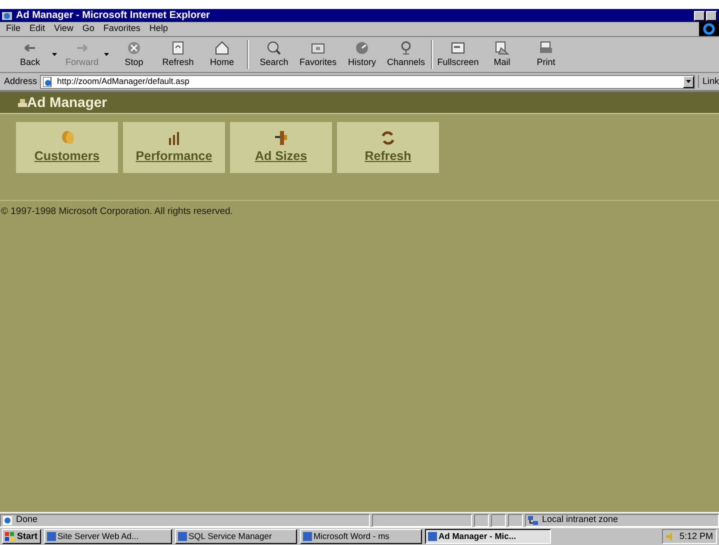 This screenshot has height=545, width=719. What do you see at coordinates (709, 29) in the screenshot?
I see `ring-icon` at bounding box center [709, 29].